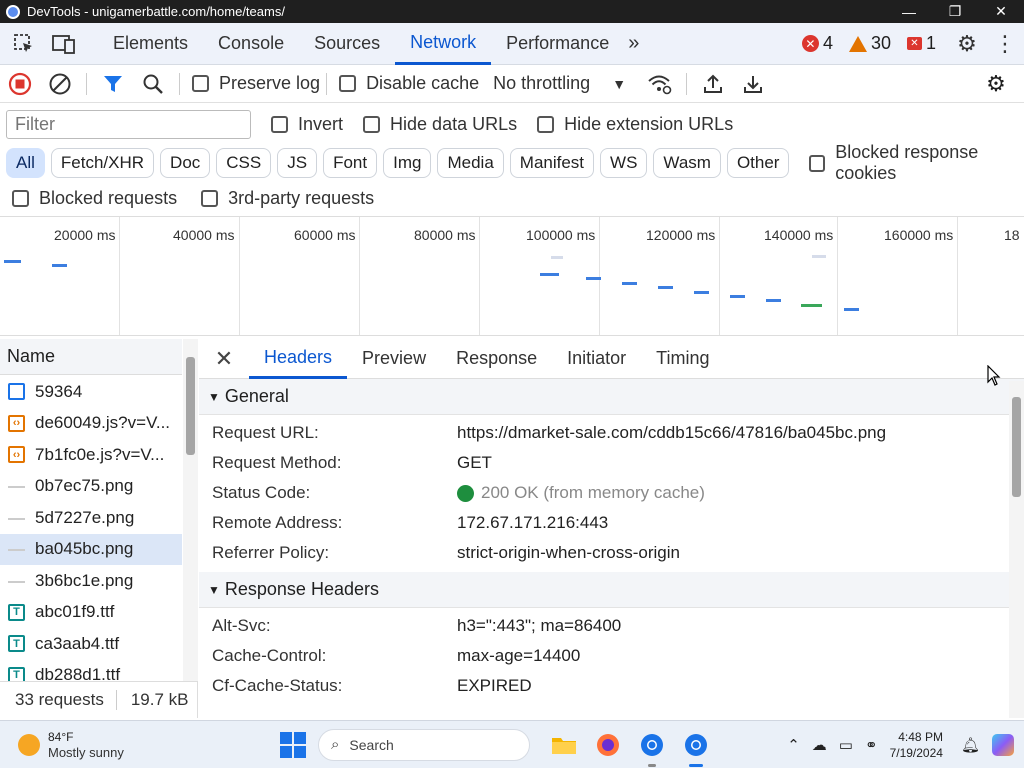  I want to click on response-headers-section-header: ▼ Response Headers, so click(611, 590).